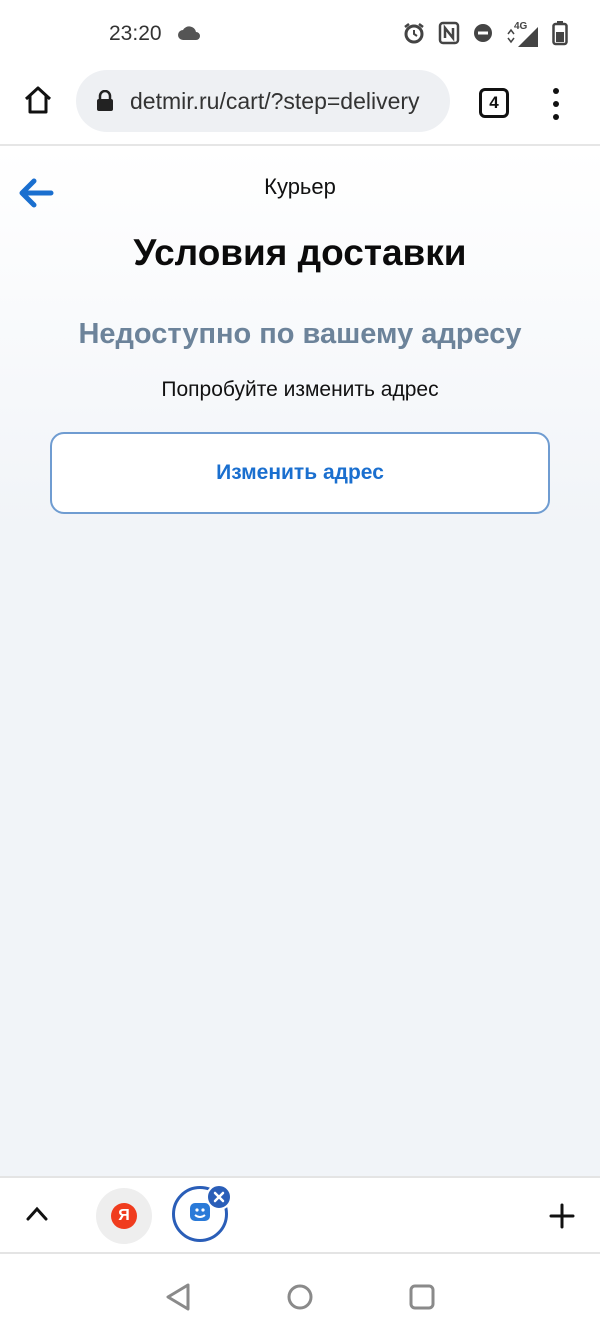 This screenshot has height=1339, width=600. I want to click on battery-icon, so click(560, 35).